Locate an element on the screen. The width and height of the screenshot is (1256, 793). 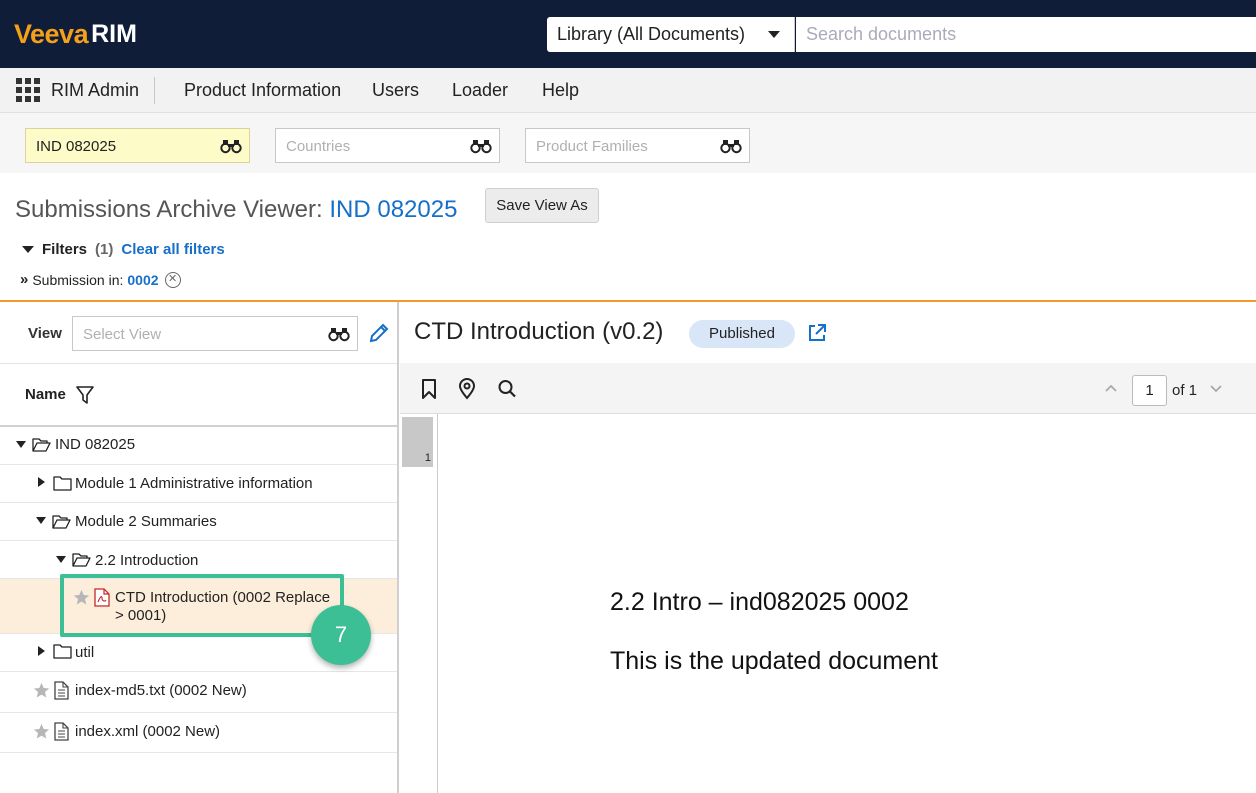
location-pin-icon is located at coordinates (467, 389).